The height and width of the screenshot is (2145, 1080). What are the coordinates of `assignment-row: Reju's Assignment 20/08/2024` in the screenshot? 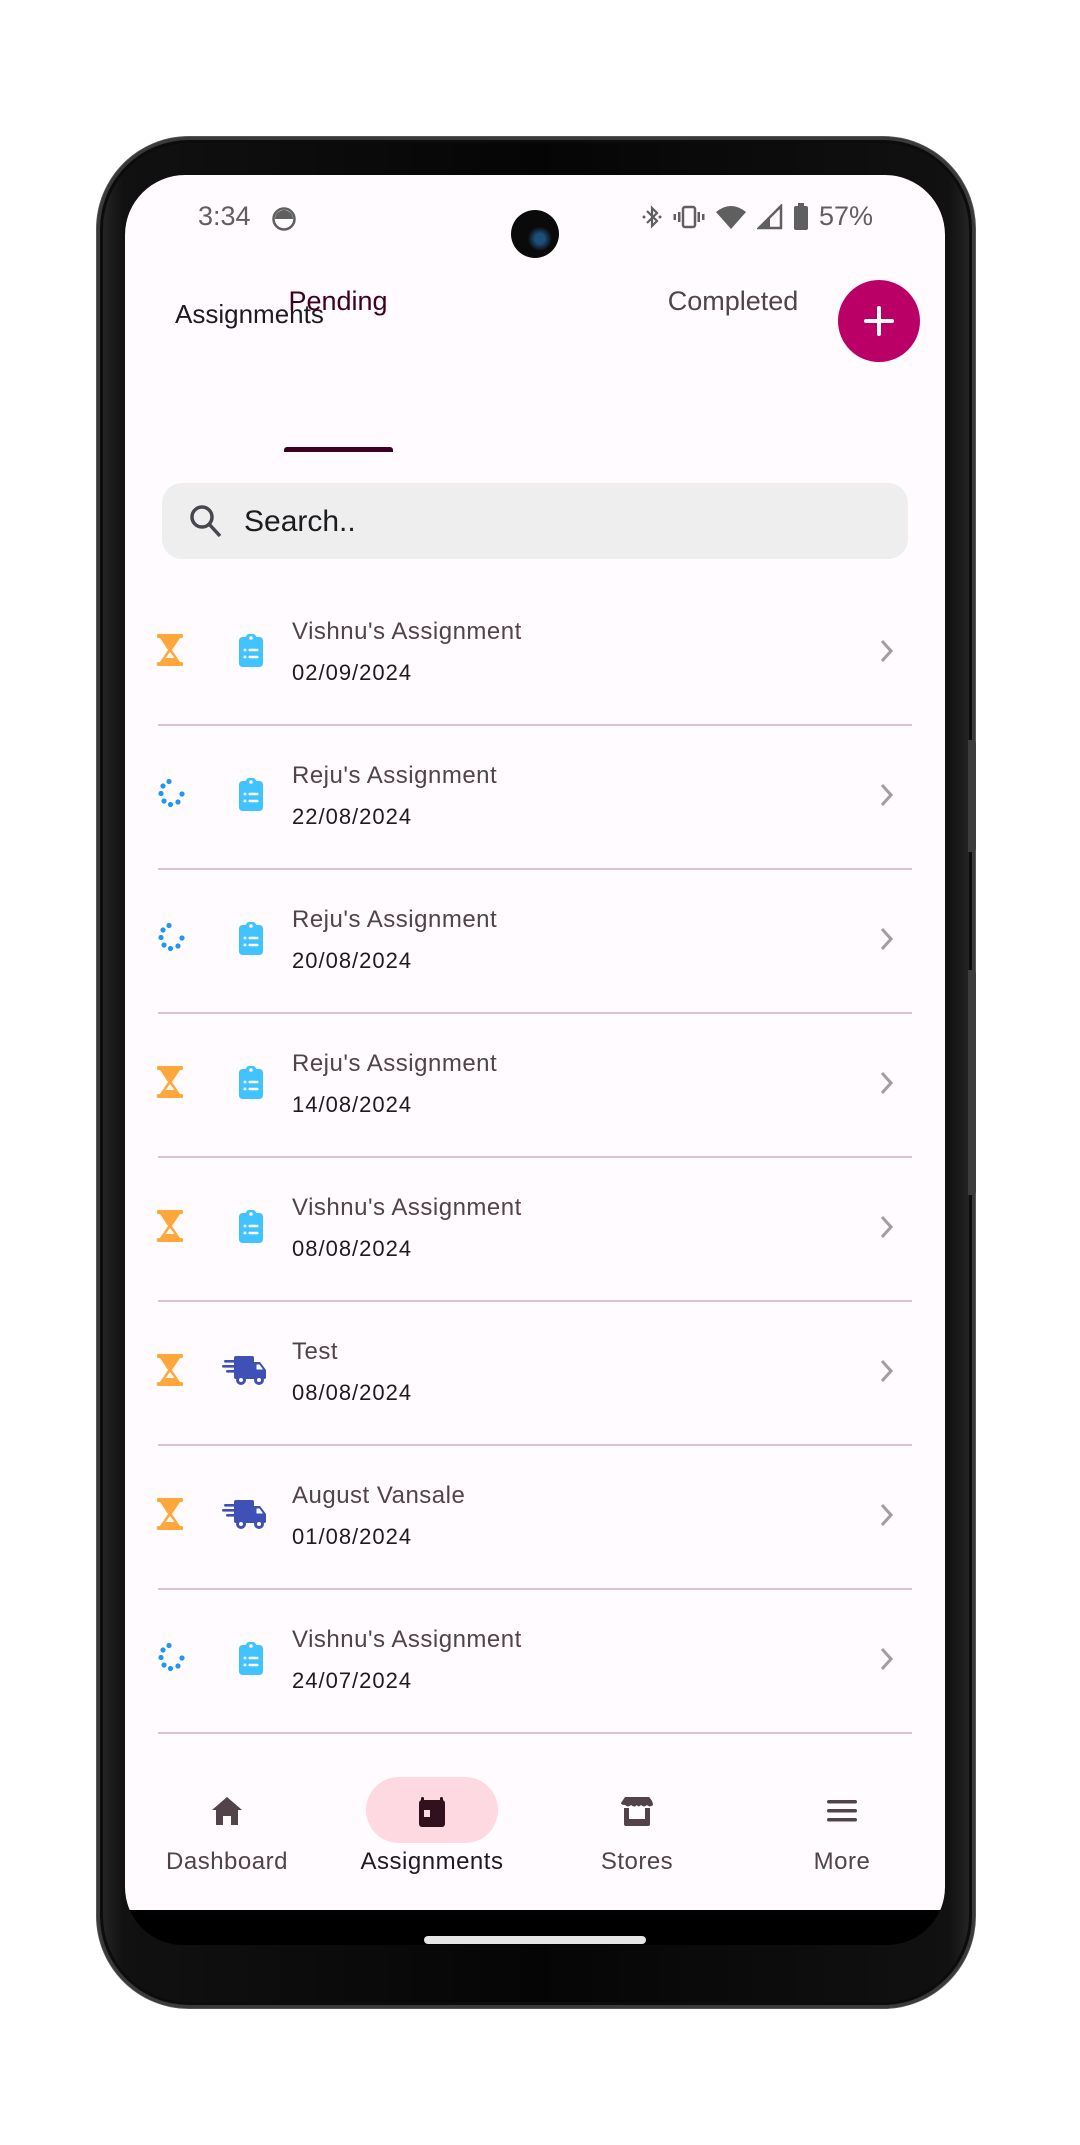 It's located at (535, 942).